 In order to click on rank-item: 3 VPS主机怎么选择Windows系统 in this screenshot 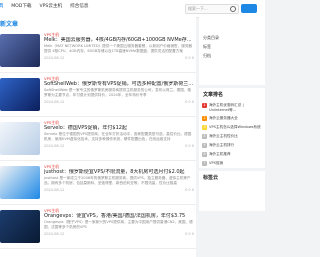, I will do `click(232, 127)`.